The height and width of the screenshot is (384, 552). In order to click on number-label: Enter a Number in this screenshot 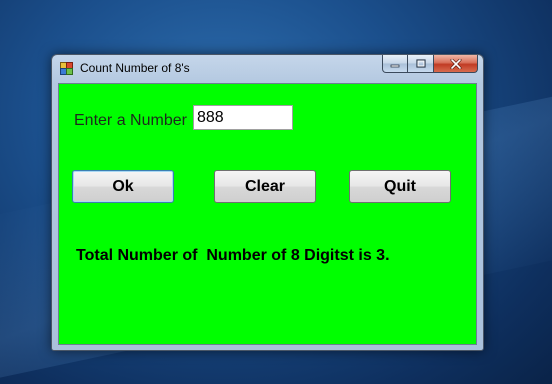, I will do `click(130, 120)`.